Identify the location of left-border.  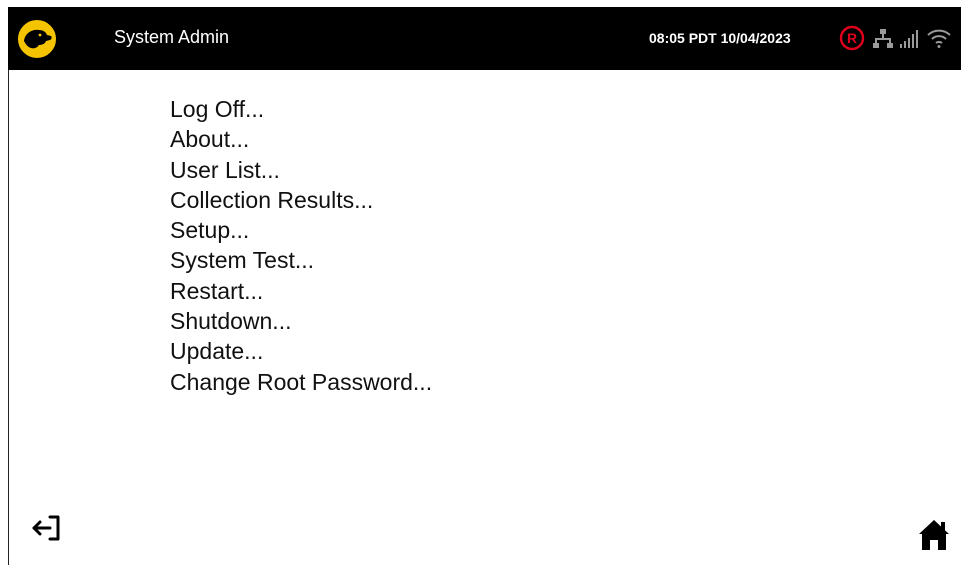
(8, 317).